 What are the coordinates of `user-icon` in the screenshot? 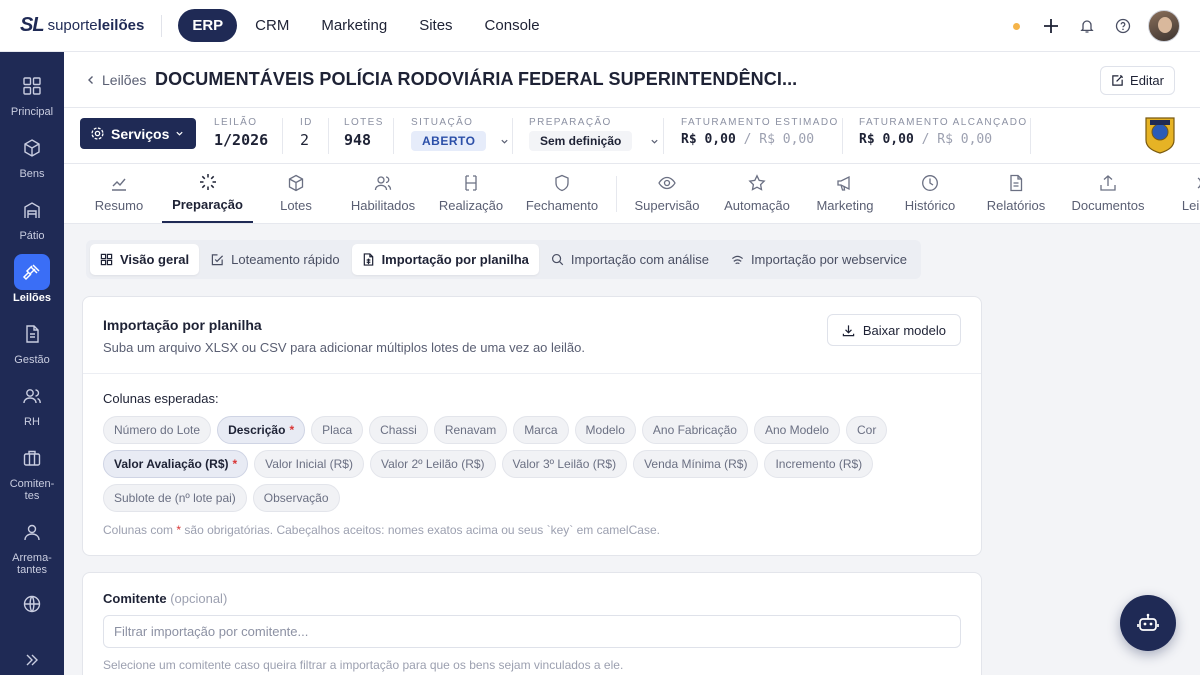 It's located at (32, 532).